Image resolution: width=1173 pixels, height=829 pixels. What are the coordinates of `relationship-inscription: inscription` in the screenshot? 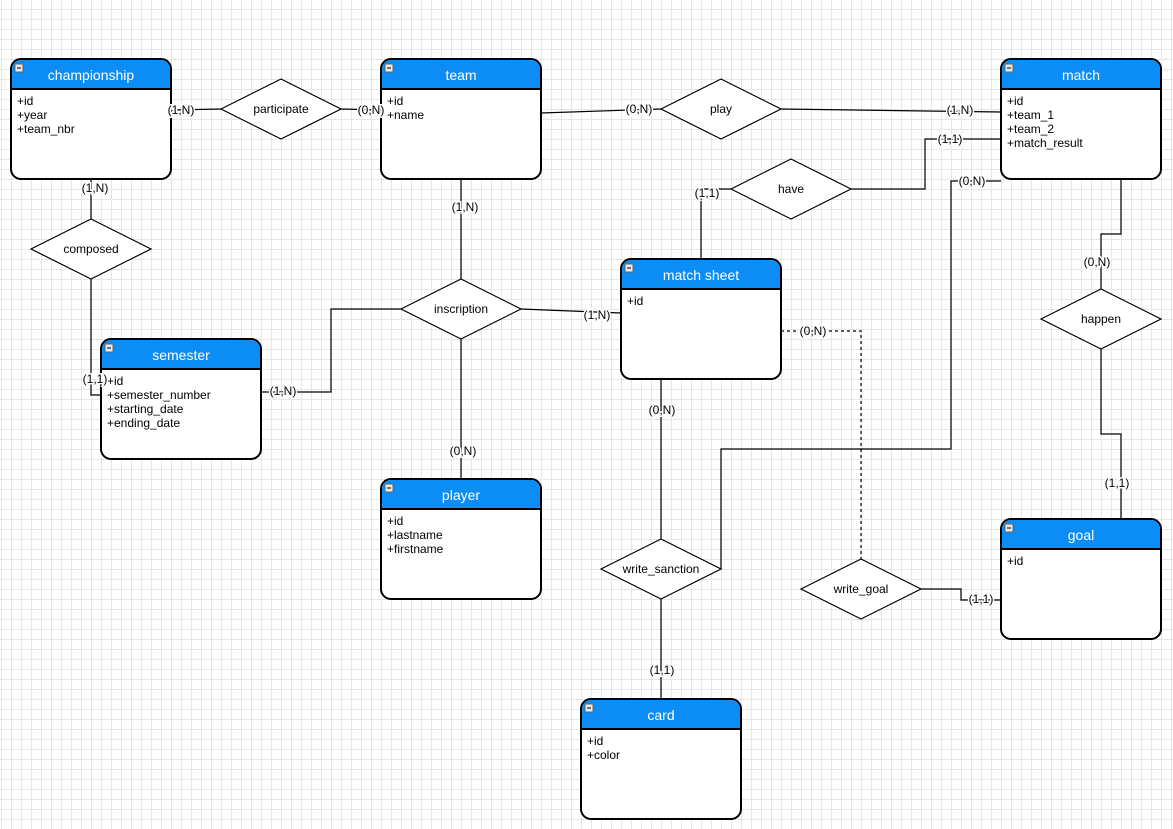 It's located at (461, 309).